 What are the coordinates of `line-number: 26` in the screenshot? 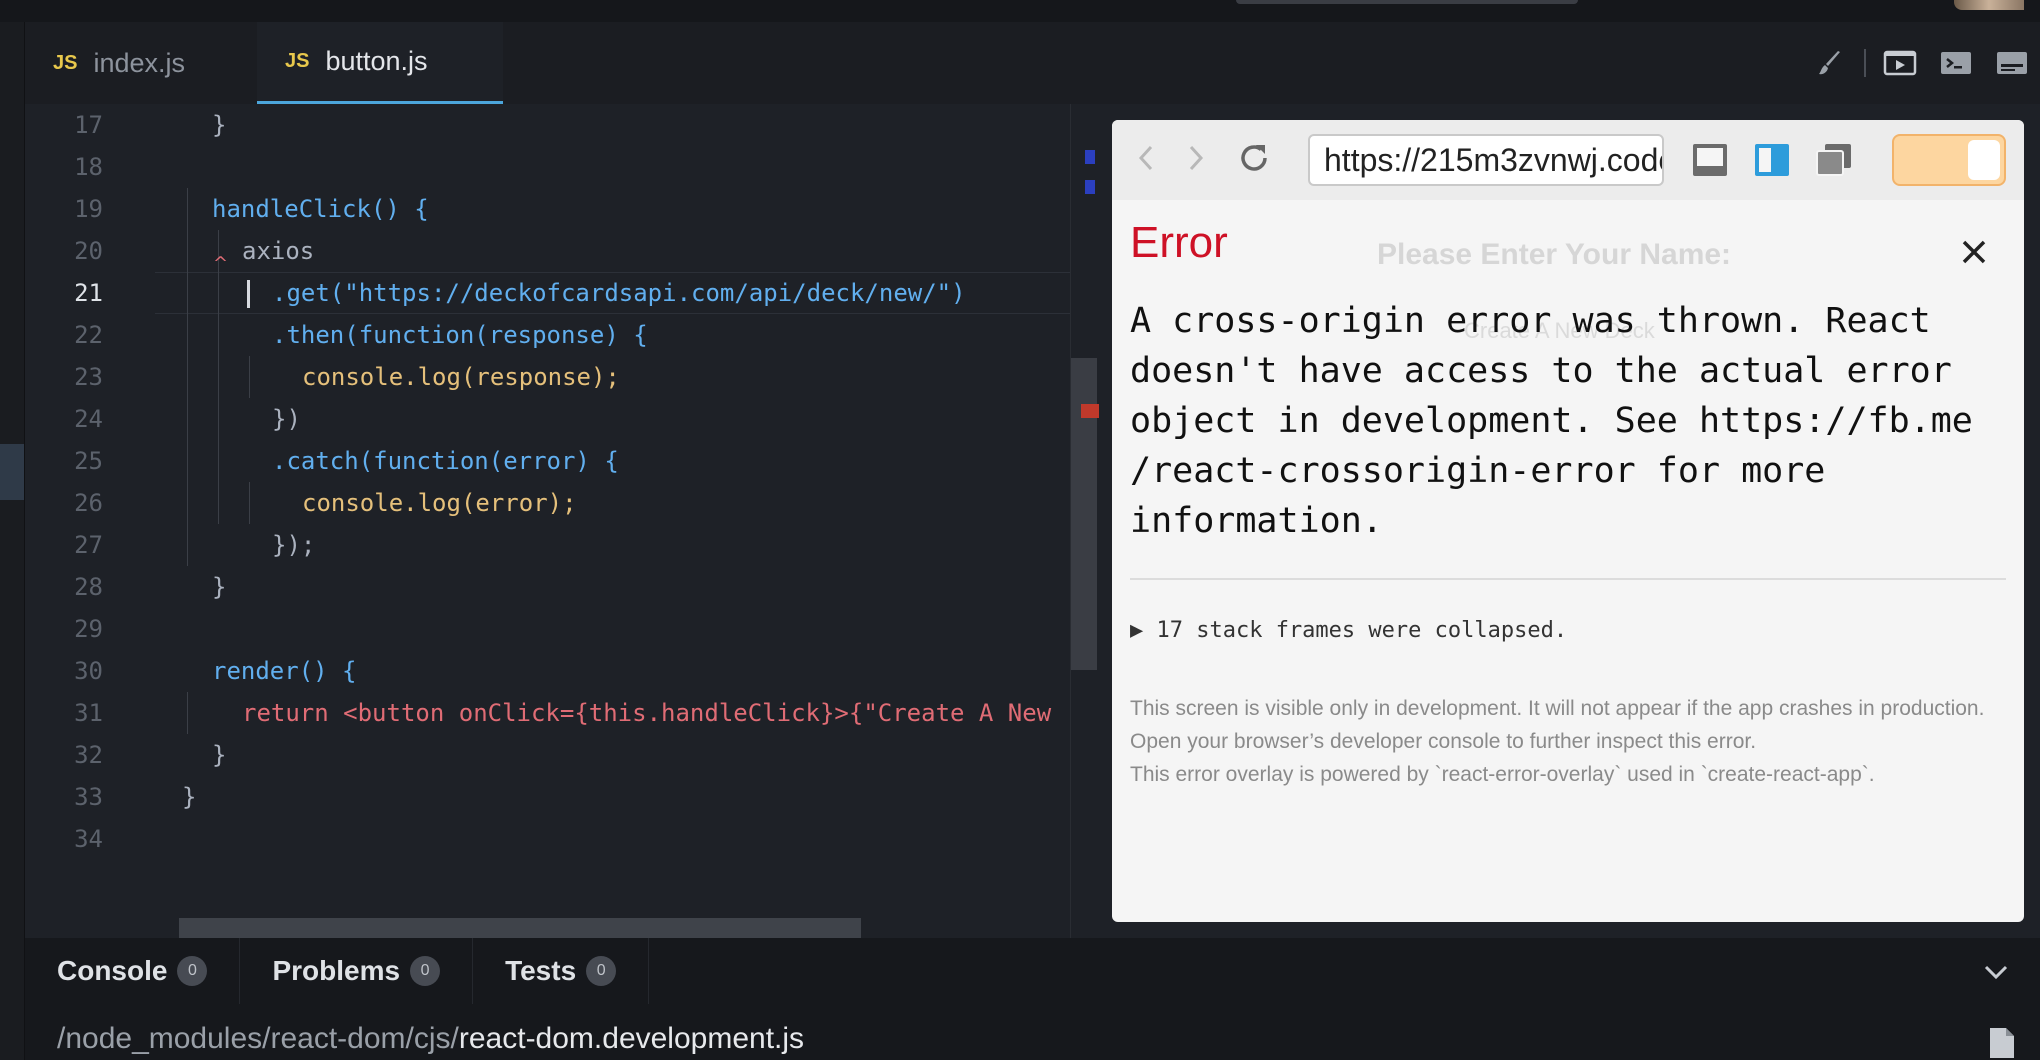 It's located at (88, 503).